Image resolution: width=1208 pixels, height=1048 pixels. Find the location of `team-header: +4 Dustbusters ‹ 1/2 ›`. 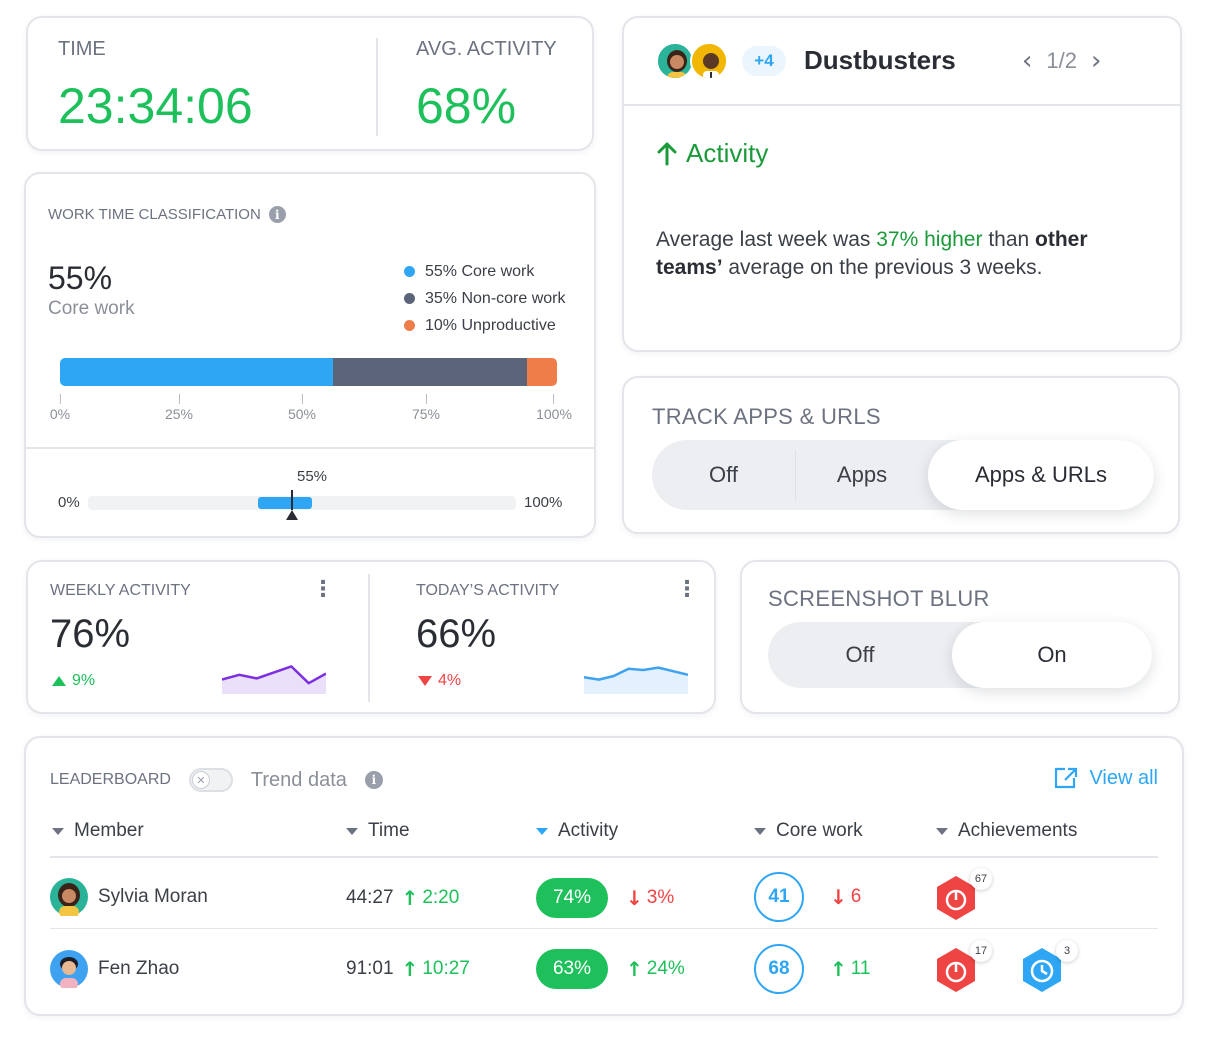

team-header: +4 Dustbusters ‹ 1/2 › is located at coordinates (902, 62).